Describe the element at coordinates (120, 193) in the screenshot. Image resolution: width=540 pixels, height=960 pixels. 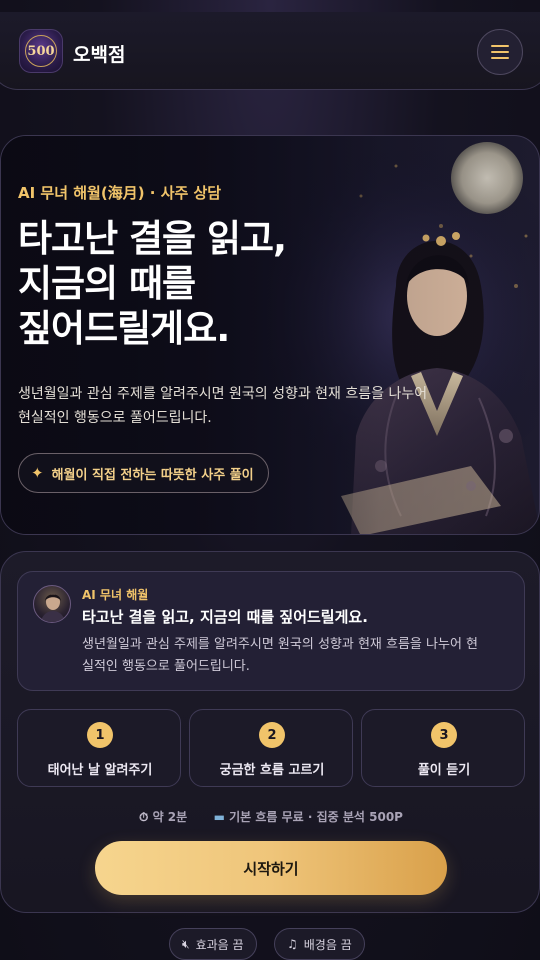
I see `hero-eyebrow: AI 무녀 해월(海月) · 사주 상담` at that location.